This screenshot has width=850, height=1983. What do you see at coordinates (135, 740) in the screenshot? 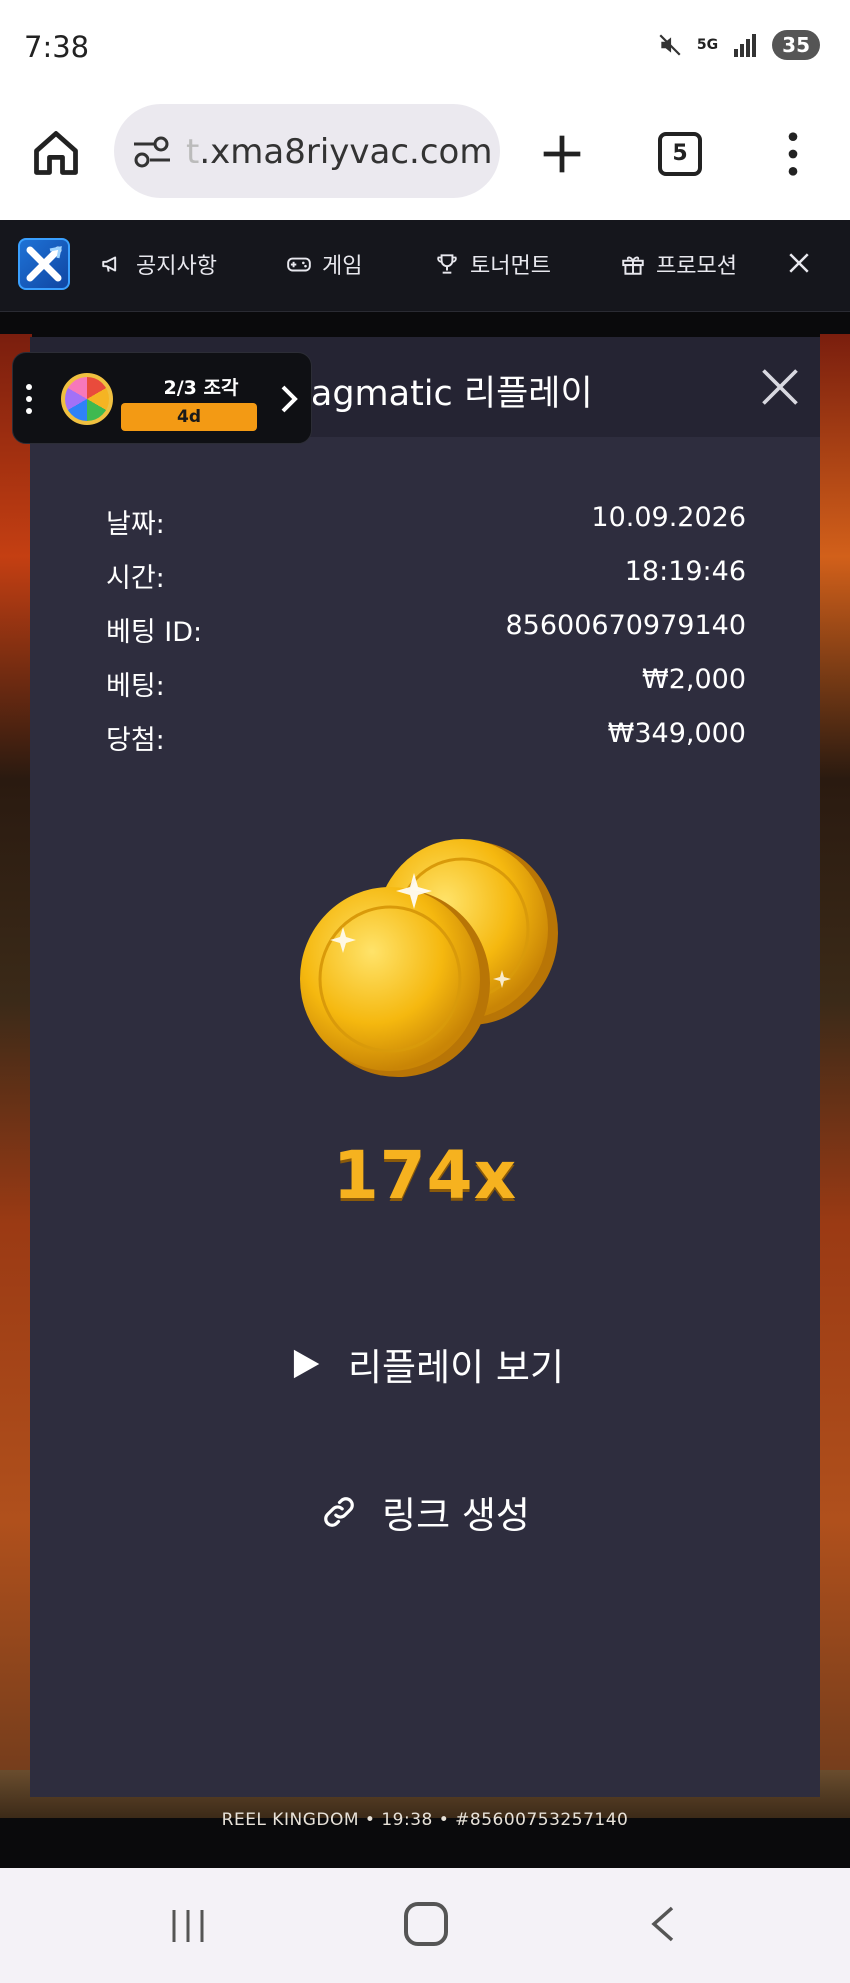
I see `info-label: 당첨:` at bounding box center [135, 740].